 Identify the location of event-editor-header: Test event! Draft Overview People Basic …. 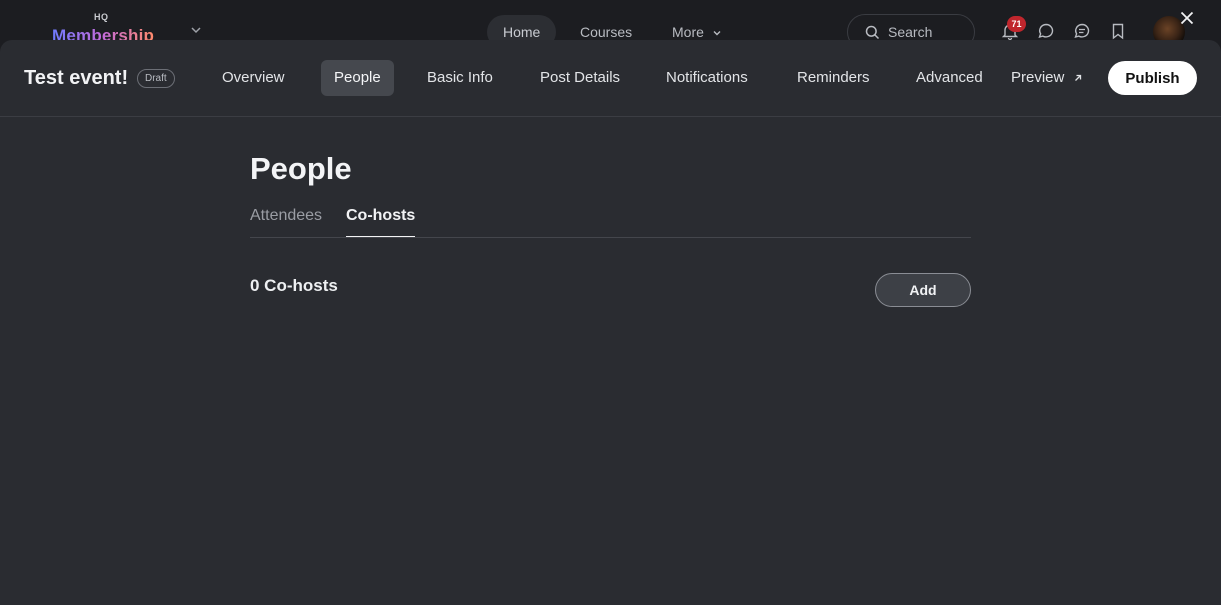
(610, 78).